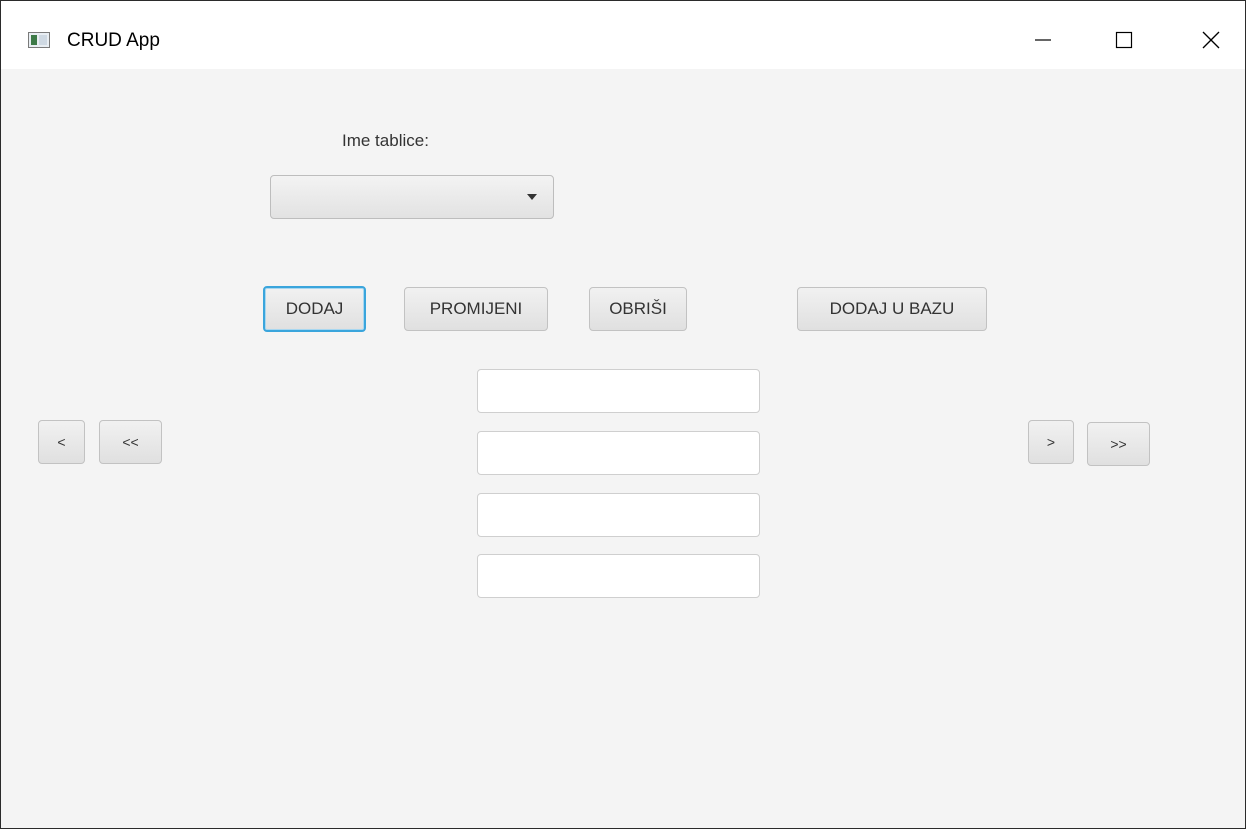 This screenshot has height=829, width=1246. What do you see at coordinates (638, 309) in the screenshot?
I see `delete-button: OBRIŠI` at bounding box center [638, 309].